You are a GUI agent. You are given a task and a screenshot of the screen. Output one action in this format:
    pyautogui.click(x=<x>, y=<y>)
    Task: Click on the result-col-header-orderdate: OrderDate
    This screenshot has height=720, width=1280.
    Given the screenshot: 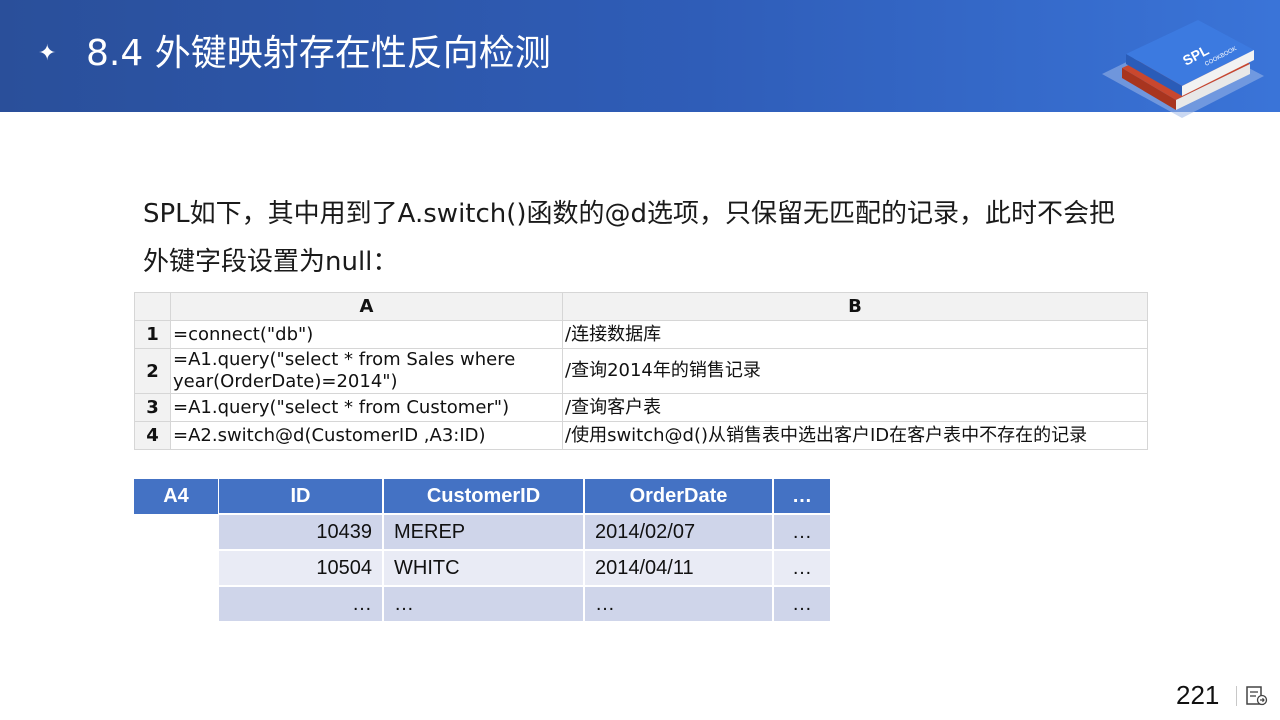 What is the action you would take?
    pyautogui.click(x=678, y=497)
    